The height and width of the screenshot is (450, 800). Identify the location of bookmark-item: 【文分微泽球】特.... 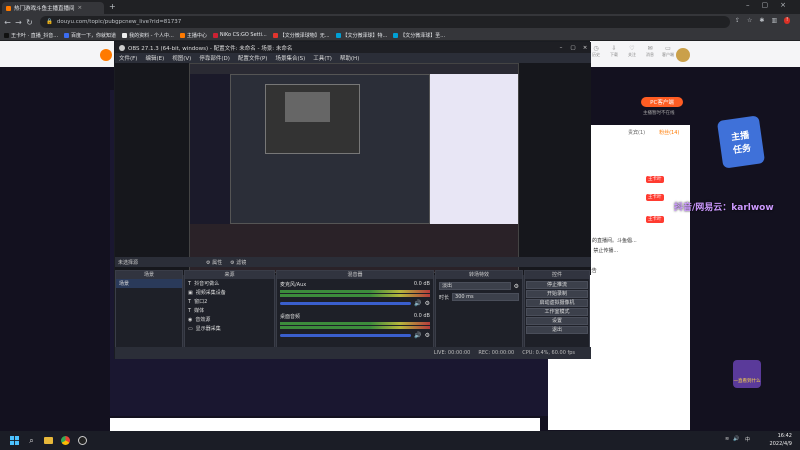
(361, 35).